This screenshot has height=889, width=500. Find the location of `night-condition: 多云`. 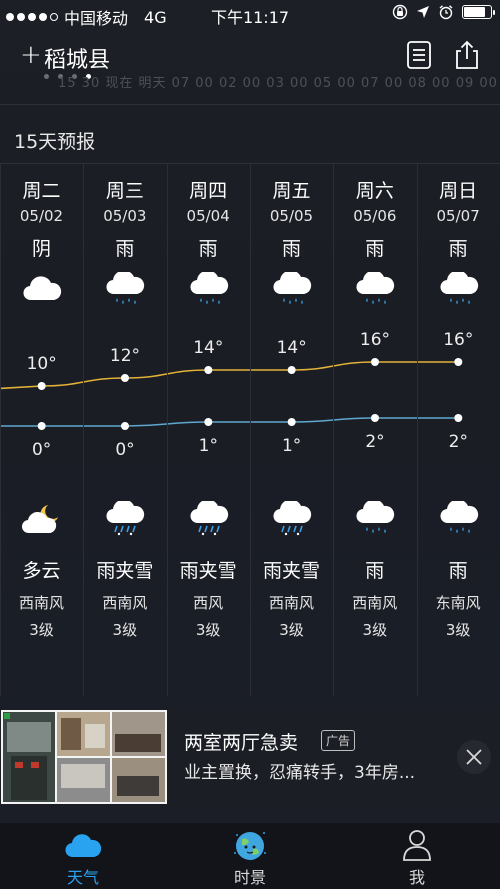

night-condition: 多云 is located at coordinates (41, 571).